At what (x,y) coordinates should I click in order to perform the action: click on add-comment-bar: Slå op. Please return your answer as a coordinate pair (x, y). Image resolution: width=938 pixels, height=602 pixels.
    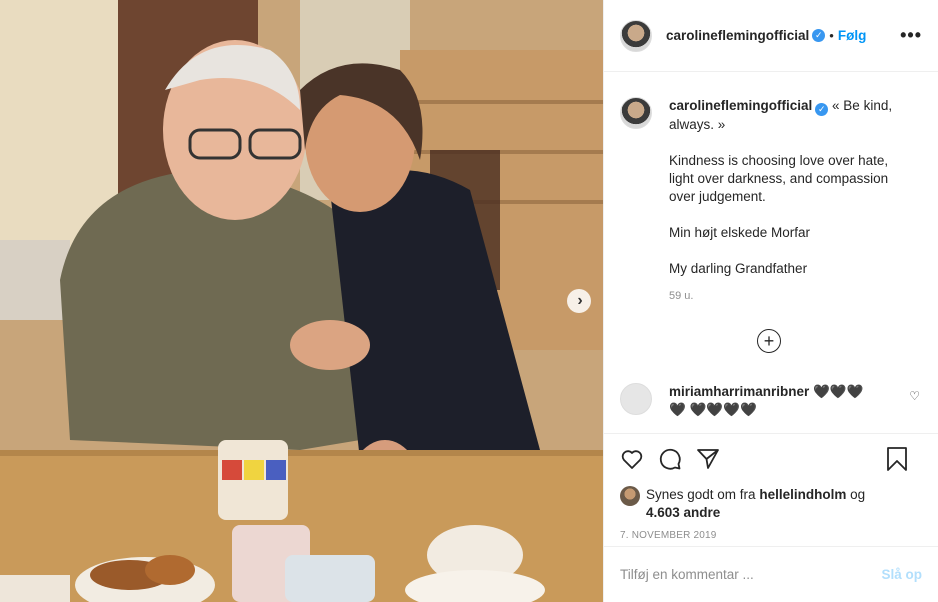
    Looking at the image, I should click on (771, 574).